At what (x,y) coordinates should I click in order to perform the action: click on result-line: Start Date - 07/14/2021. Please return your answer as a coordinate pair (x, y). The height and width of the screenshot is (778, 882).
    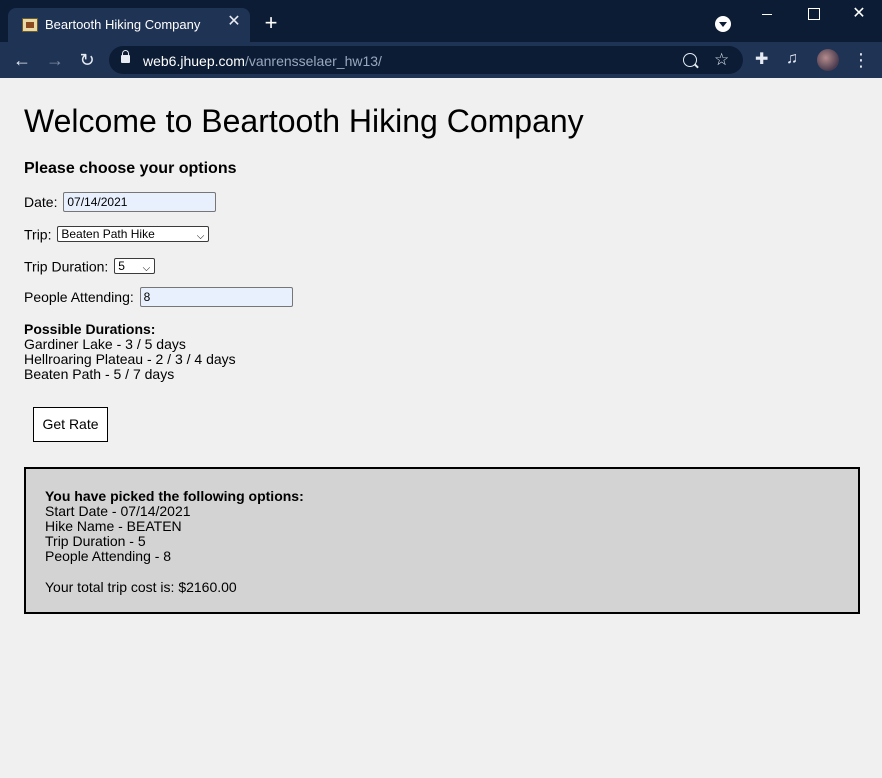
    Looking at the image, I should click on (118, 511).